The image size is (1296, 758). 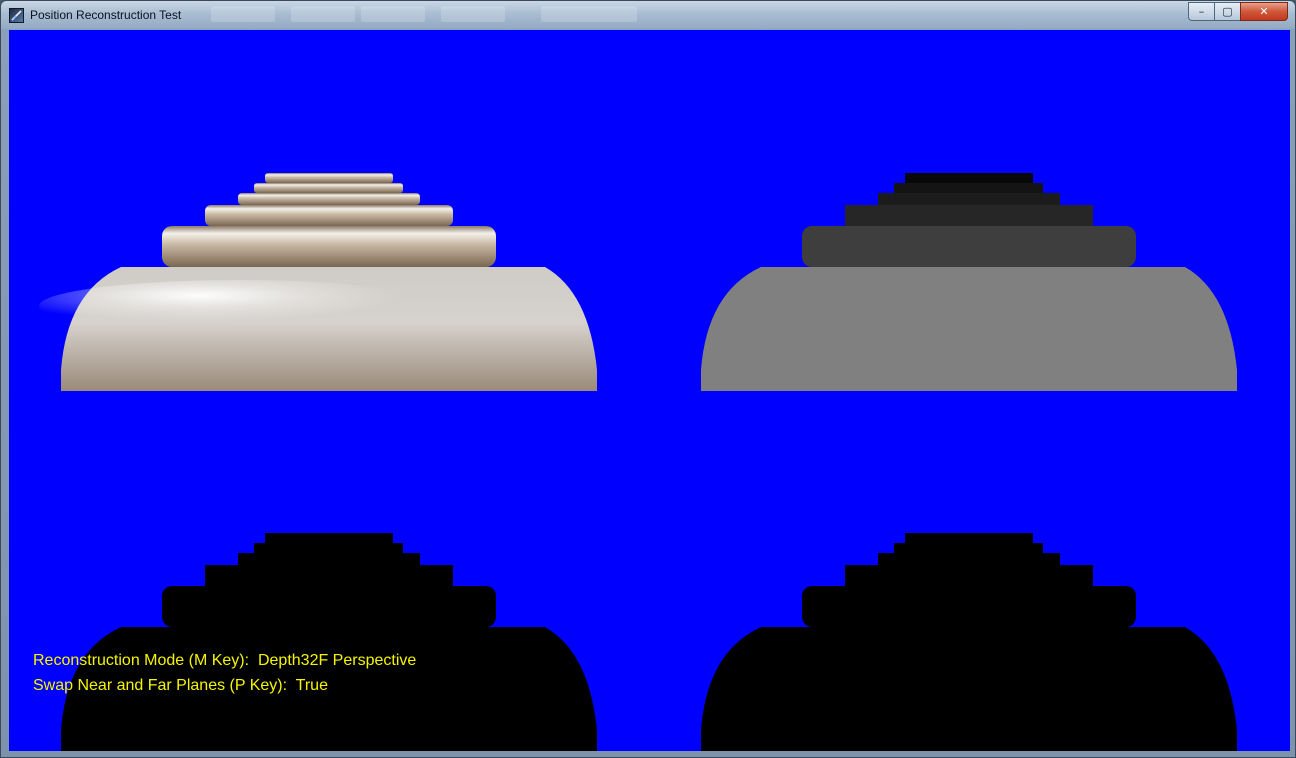 What do you see at coordinates (969, 329) in the screenshot?
I see `depth-large-cylinder` at bounding box center [969, 329].